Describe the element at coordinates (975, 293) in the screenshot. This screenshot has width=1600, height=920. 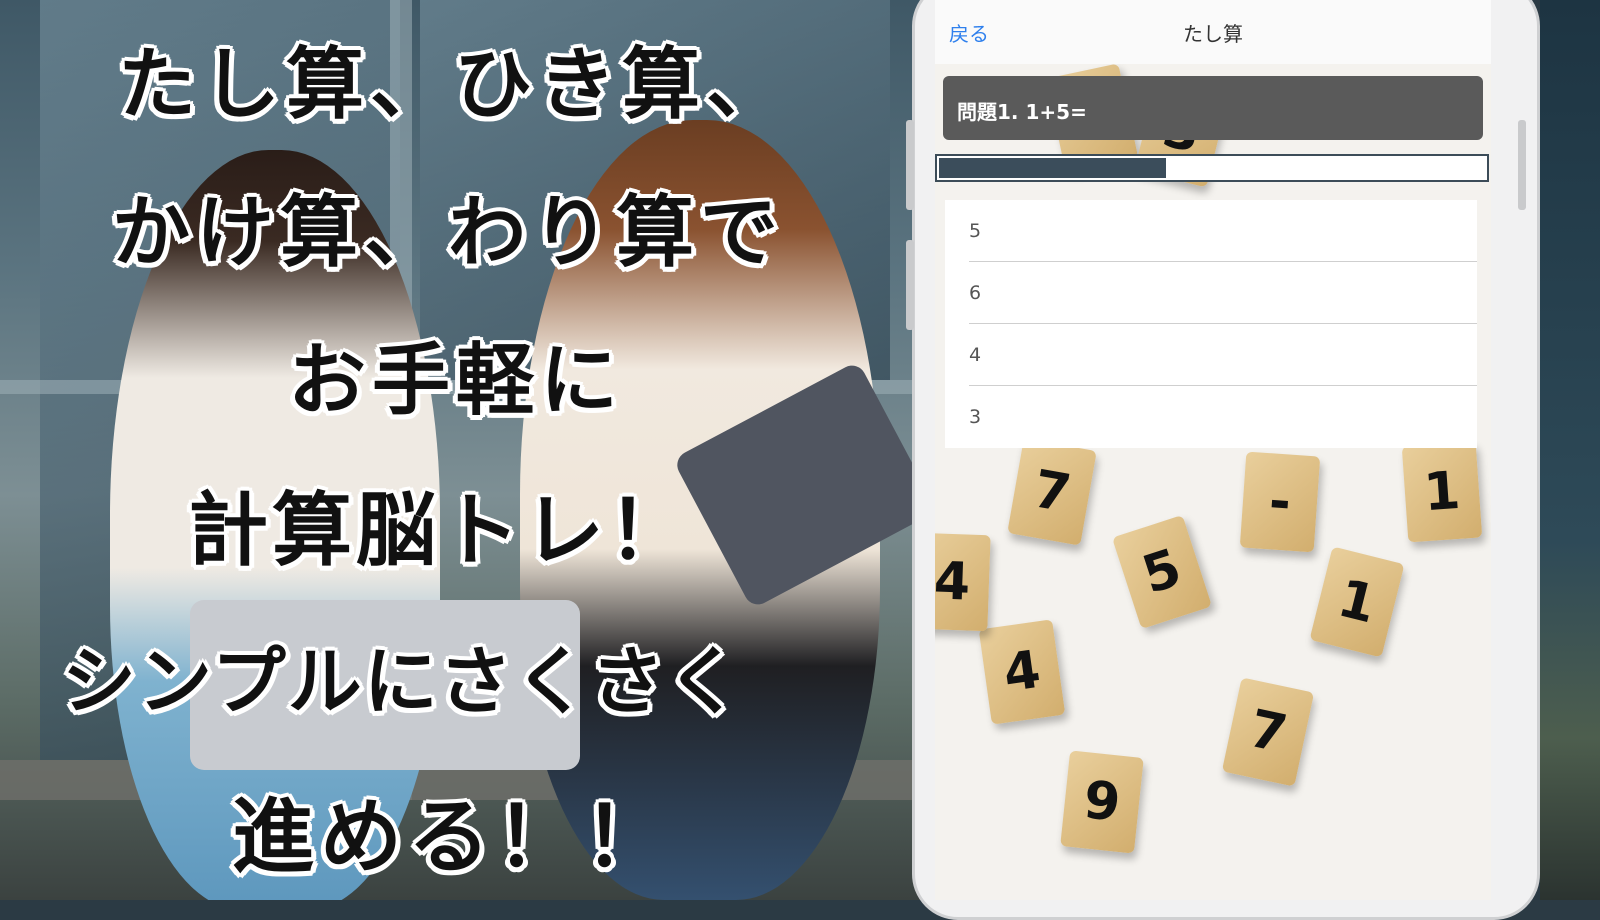
I see `answer-label: 6` at that location.